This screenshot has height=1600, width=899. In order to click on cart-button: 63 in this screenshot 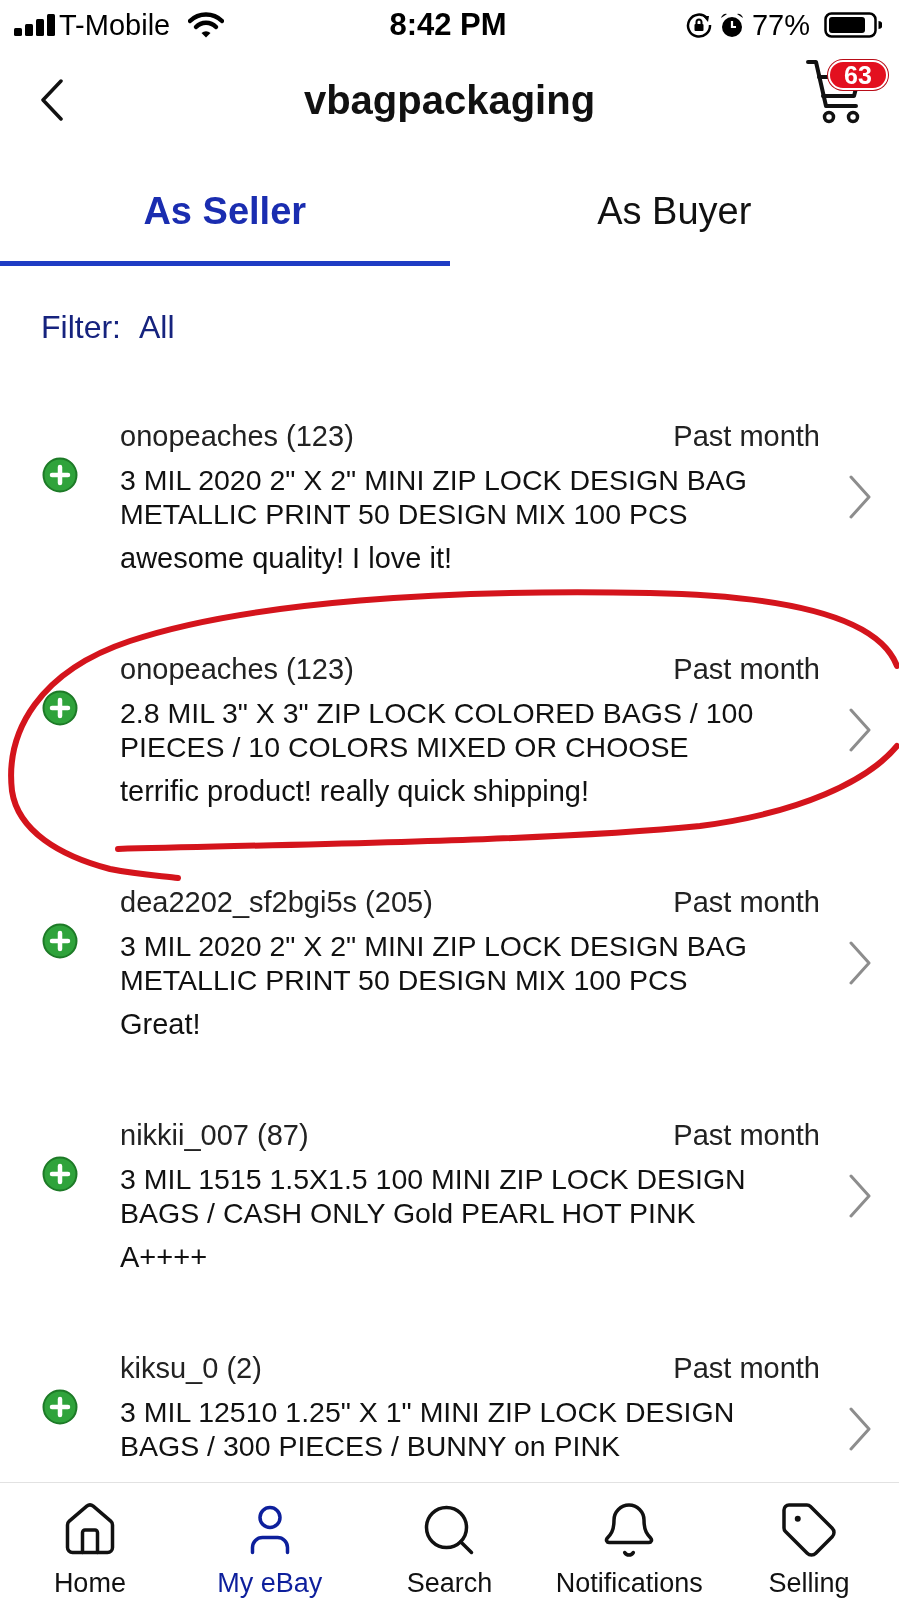, I will do `click(847, 92)`.